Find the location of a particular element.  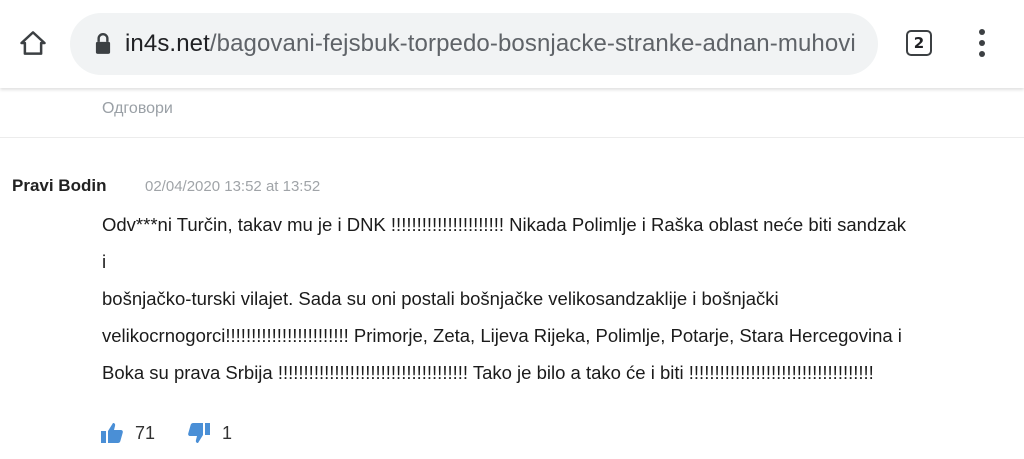

tab-count: 2 is located at coordinates (919, 43).